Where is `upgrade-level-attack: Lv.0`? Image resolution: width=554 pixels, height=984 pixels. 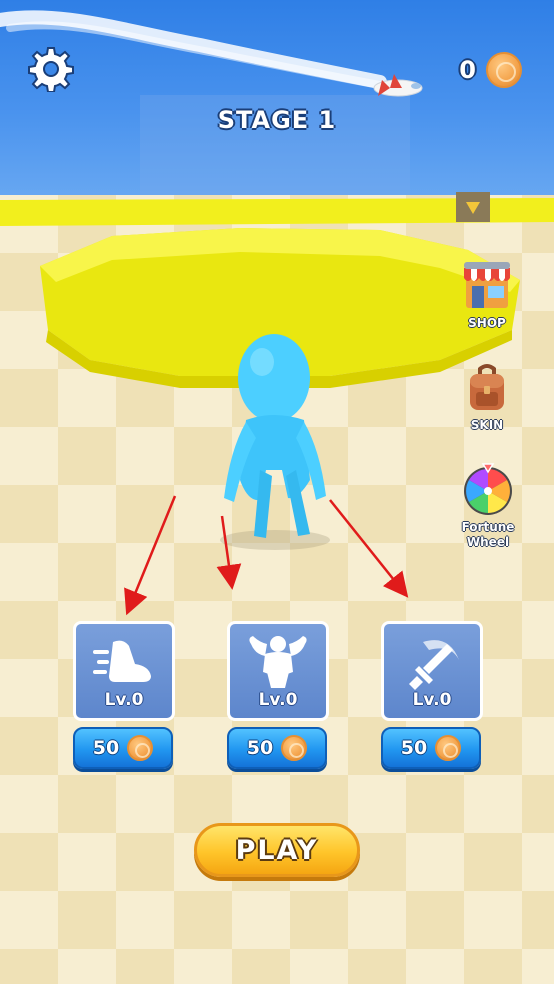
upgrade-level-attack: Lv.0 is located at coordinates (432, 700).